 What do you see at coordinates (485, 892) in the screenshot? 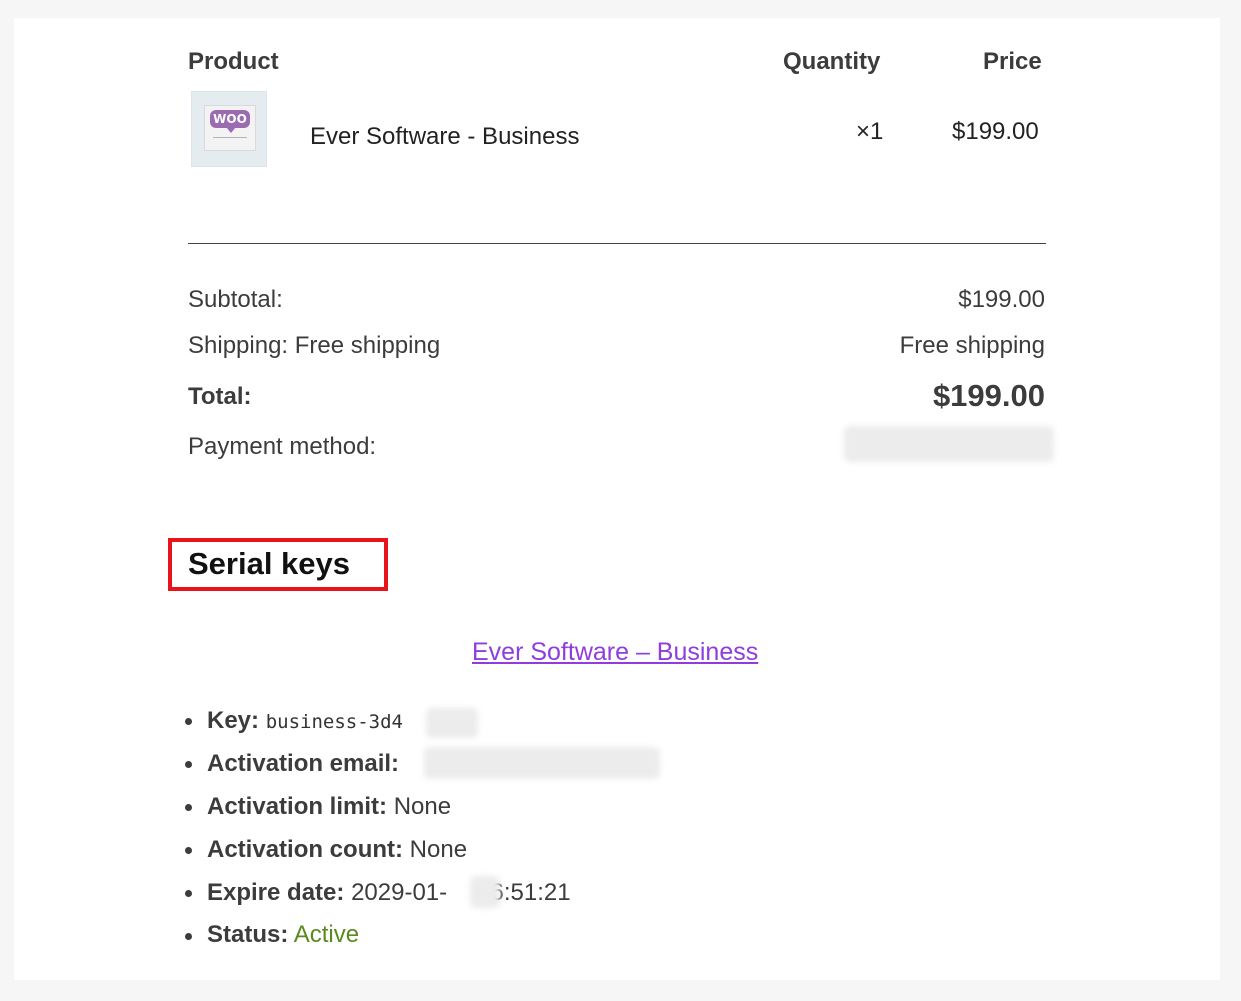
I see `expire-date-redacted` at bounding box center [485, 892].